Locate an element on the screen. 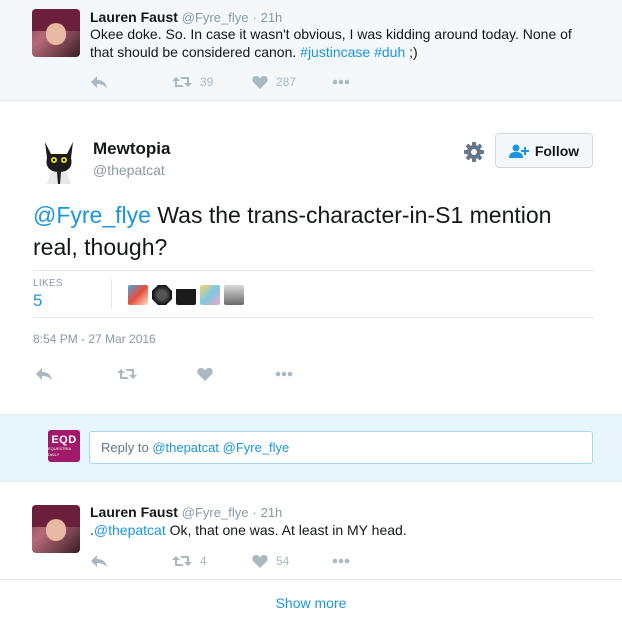 The width and height of the screenshot is (622, 626). logo-subtext: EQUESTRIA DAILY is located at coordinates (59, 451).